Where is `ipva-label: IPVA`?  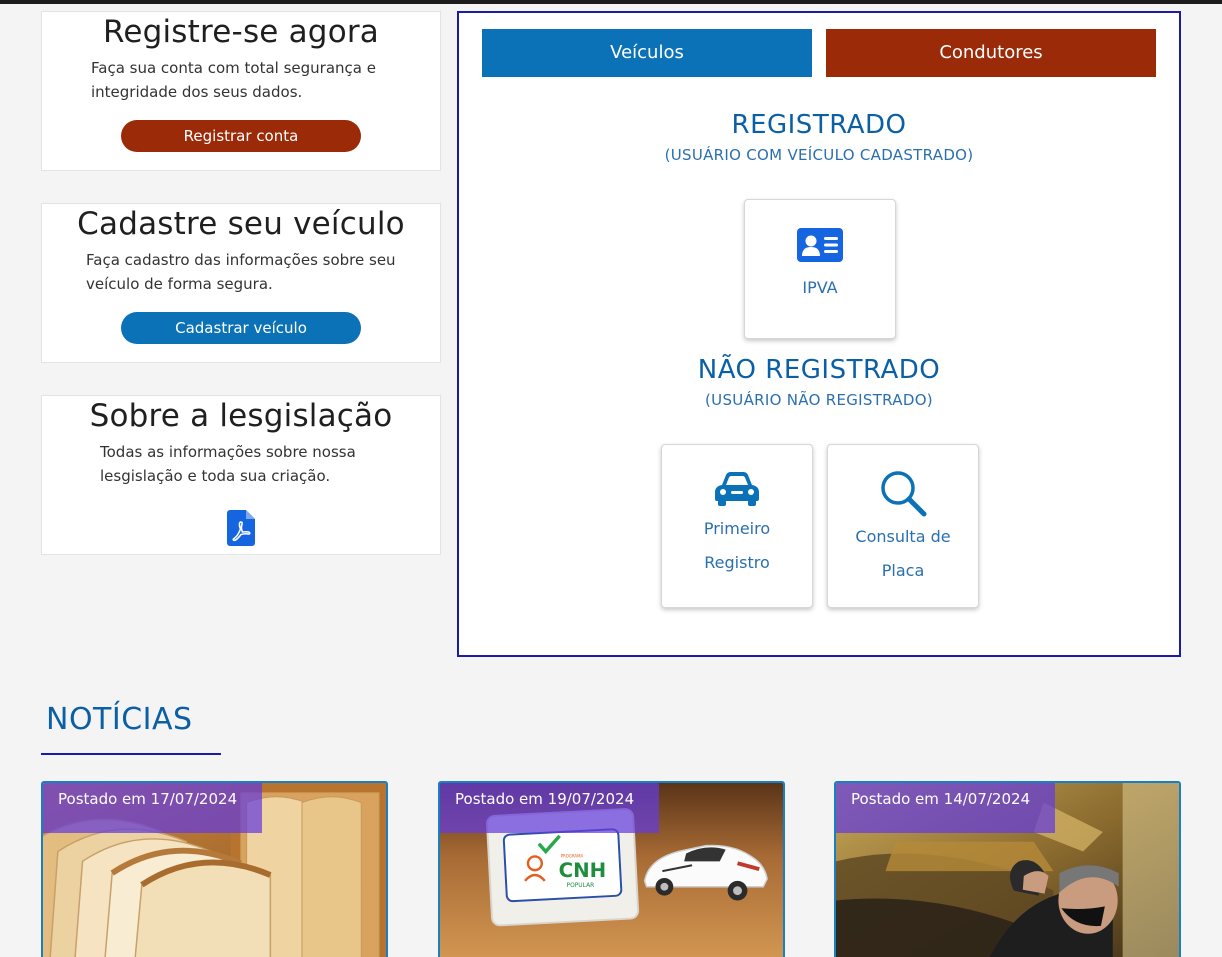 ipva-label: IPVA is located at coordinates (820, 287).